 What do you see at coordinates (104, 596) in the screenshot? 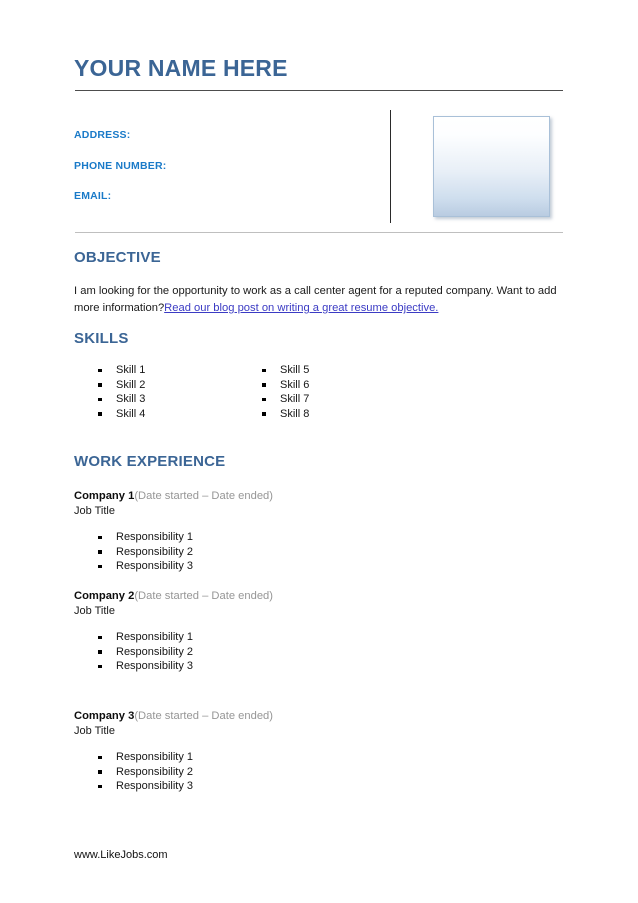
I see `job-company-name: Company 2` at bounding box center [104, 596].